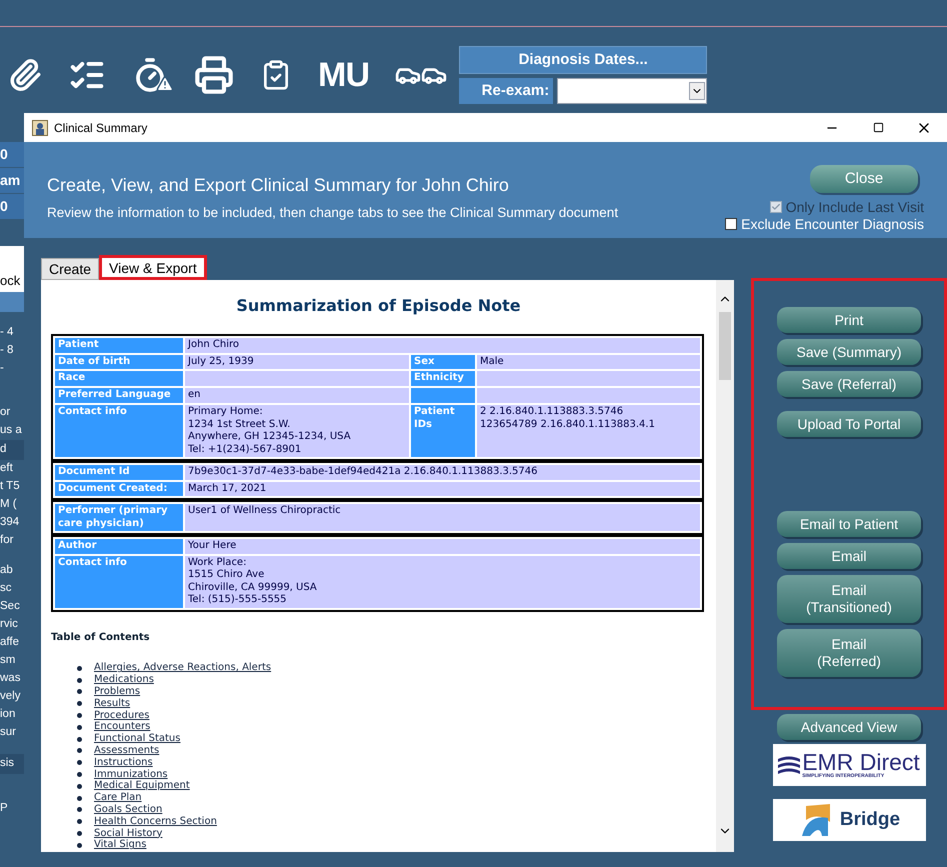 This screenshot has width=947, height=867. I want to click on toc-link: Allergies, Adverse Reactions, Alerts, so click(183, 668).